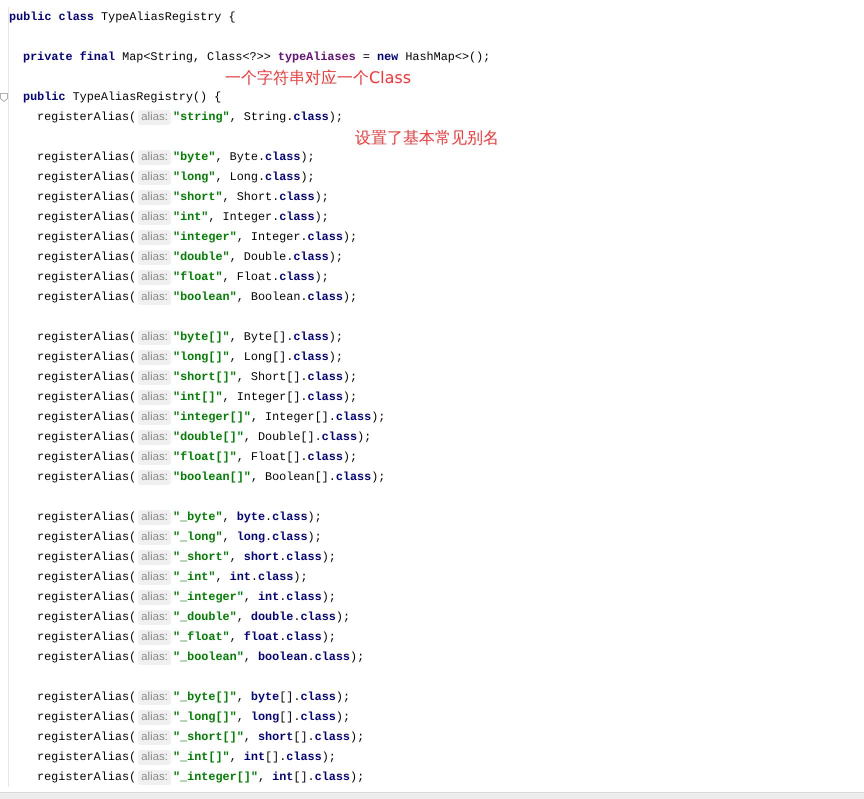 This screenshot has height=799, width=864. Describe the element at coordinates (250, 197) in the screenshot. I see `code-text: "short", Short.class);` at that location.